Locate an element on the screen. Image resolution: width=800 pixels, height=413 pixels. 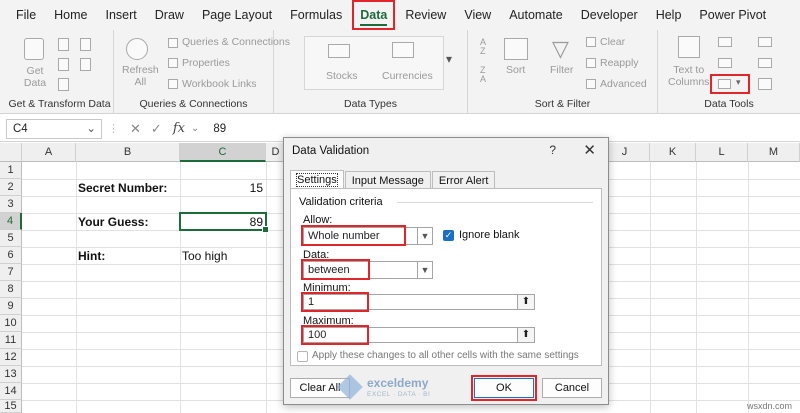
flash-fill-icon is located at coordinates (725, 42).